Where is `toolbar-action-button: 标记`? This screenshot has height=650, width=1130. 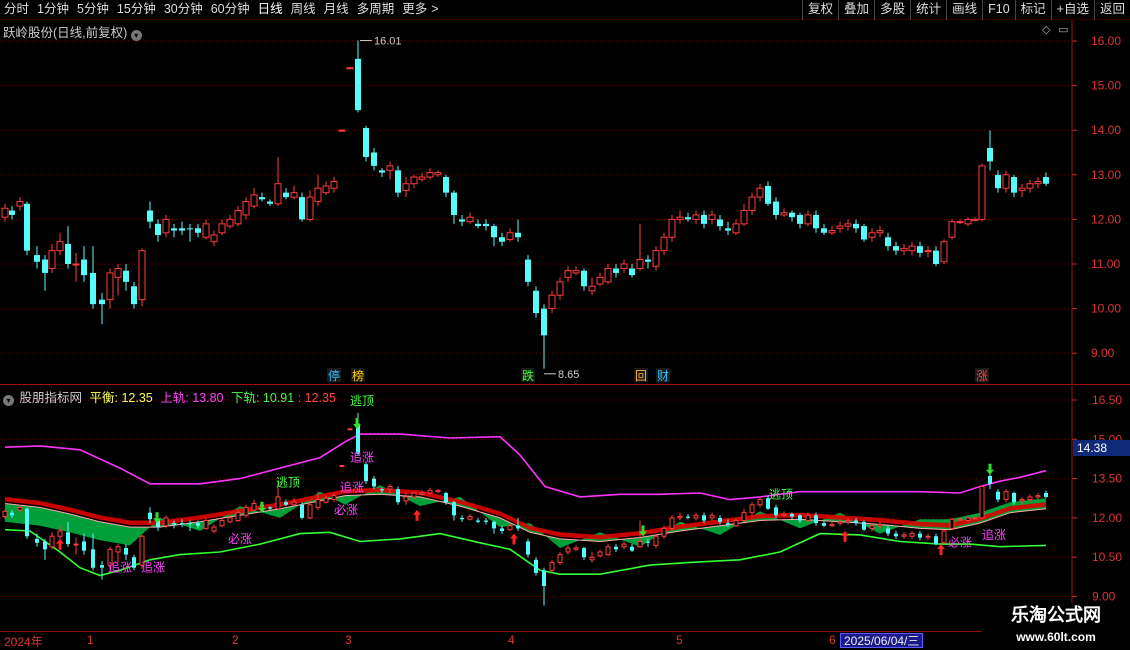 toolbar-action-button: 标记 is located at coordinates (1032, 10).